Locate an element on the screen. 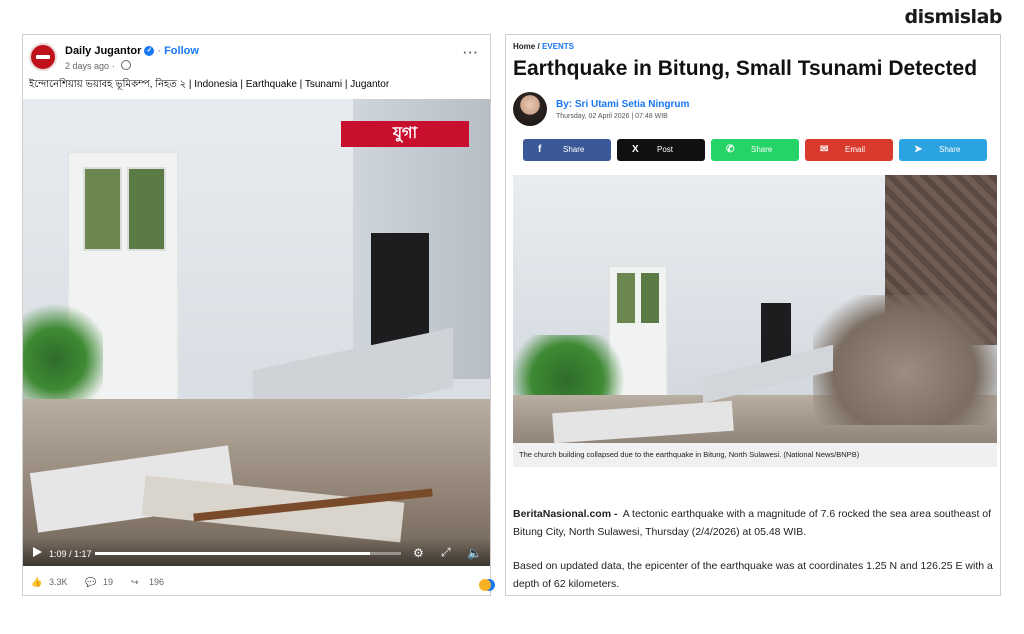  whatsapp-share-button: ✆ Share is located at coordinates (755, 150).